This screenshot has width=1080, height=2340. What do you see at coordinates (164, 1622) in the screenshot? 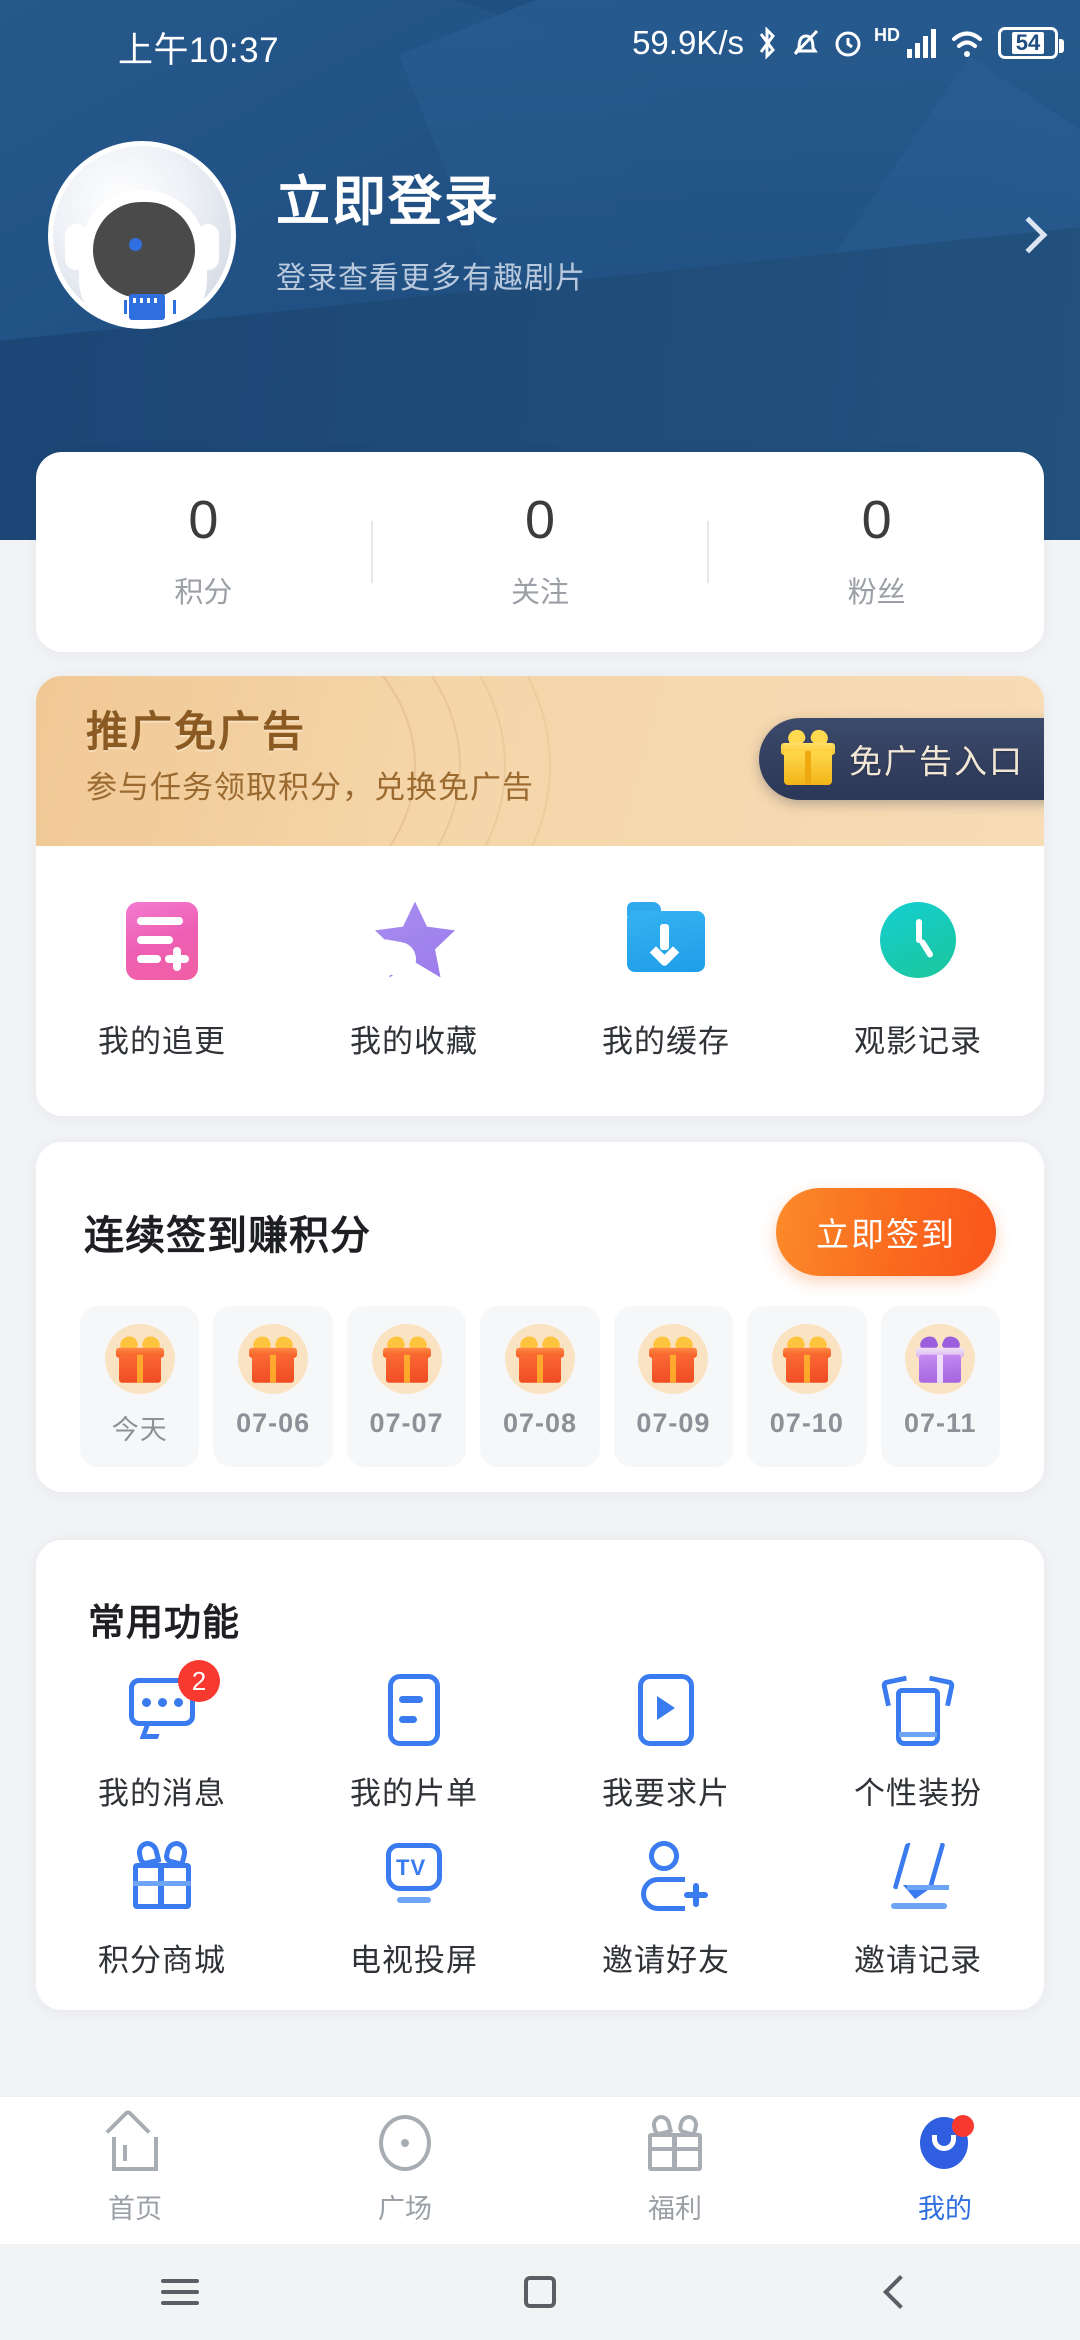
I see `common-functions-title: 常用功能` at bounding box center [164, 1622].